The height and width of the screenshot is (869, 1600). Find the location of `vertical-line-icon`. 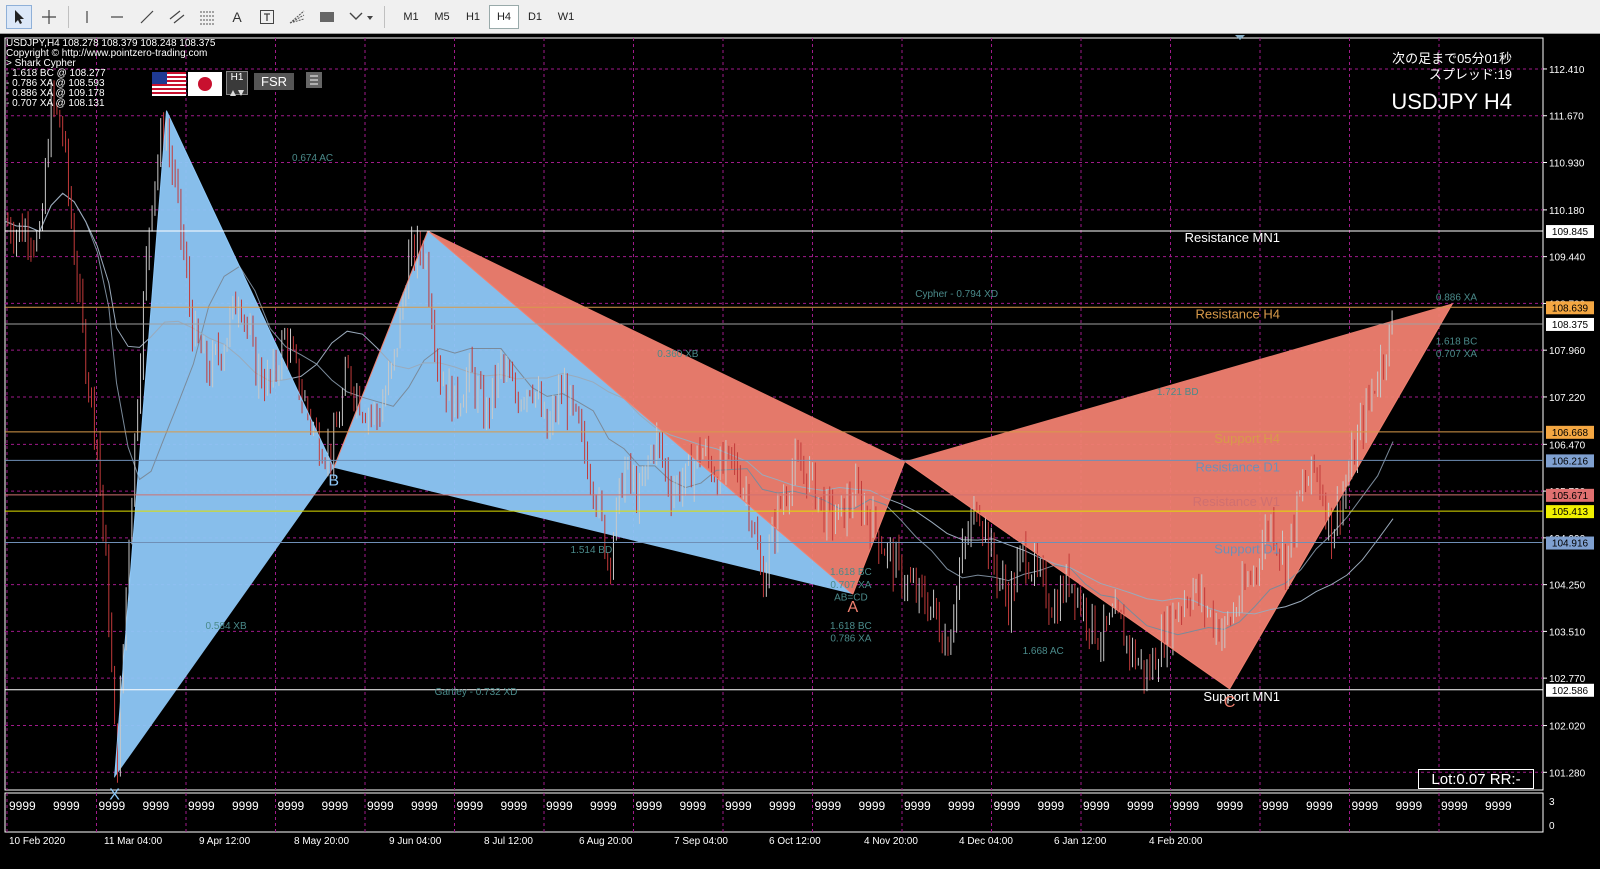

vertical-line-icon is located at coordinates (87, 17).